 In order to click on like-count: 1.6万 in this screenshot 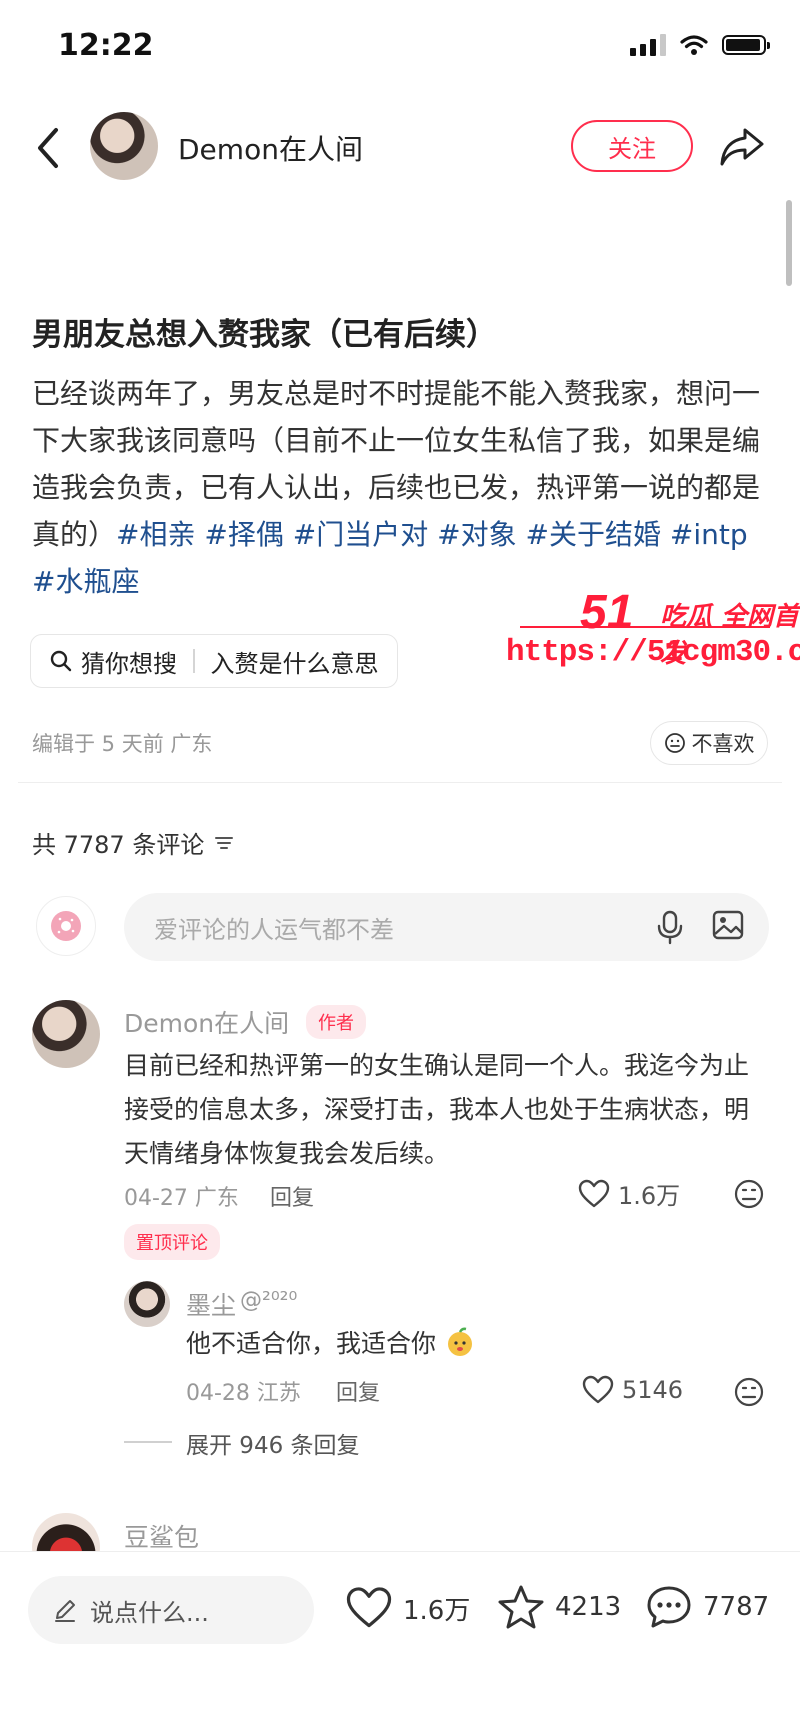, I will do `click(437, 1610)`.